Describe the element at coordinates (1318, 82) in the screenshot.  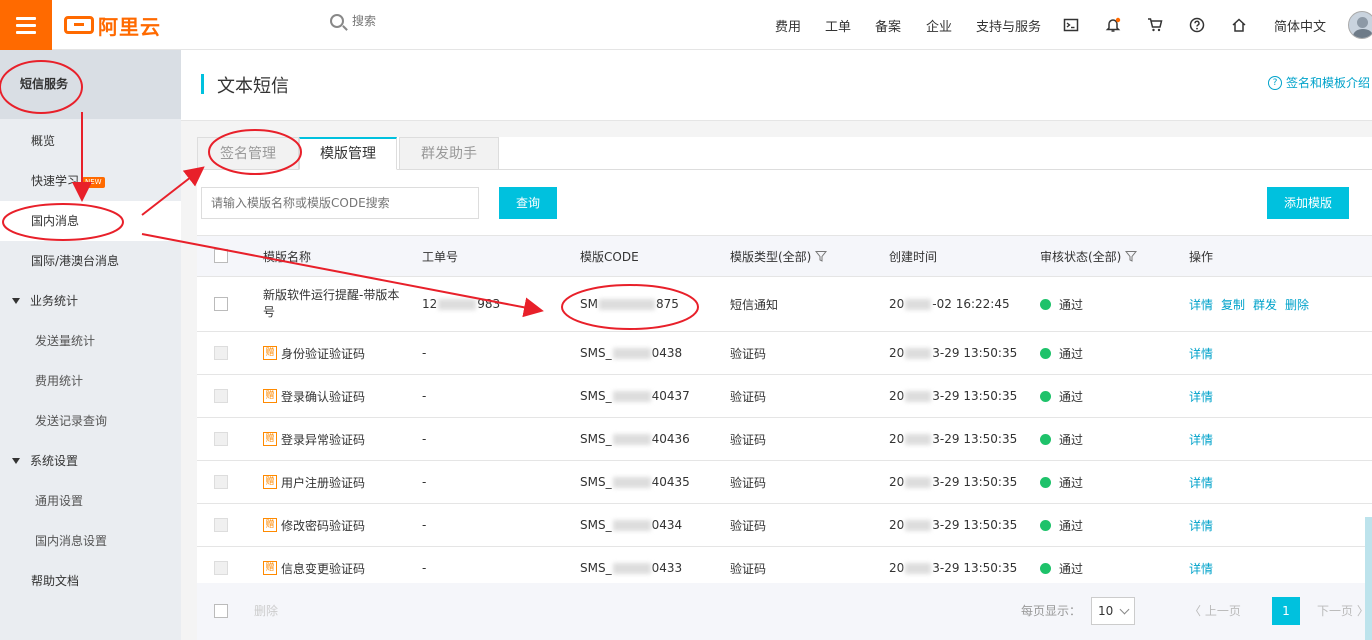
I see `help-link: ? 签名和模板介绍` at that location.